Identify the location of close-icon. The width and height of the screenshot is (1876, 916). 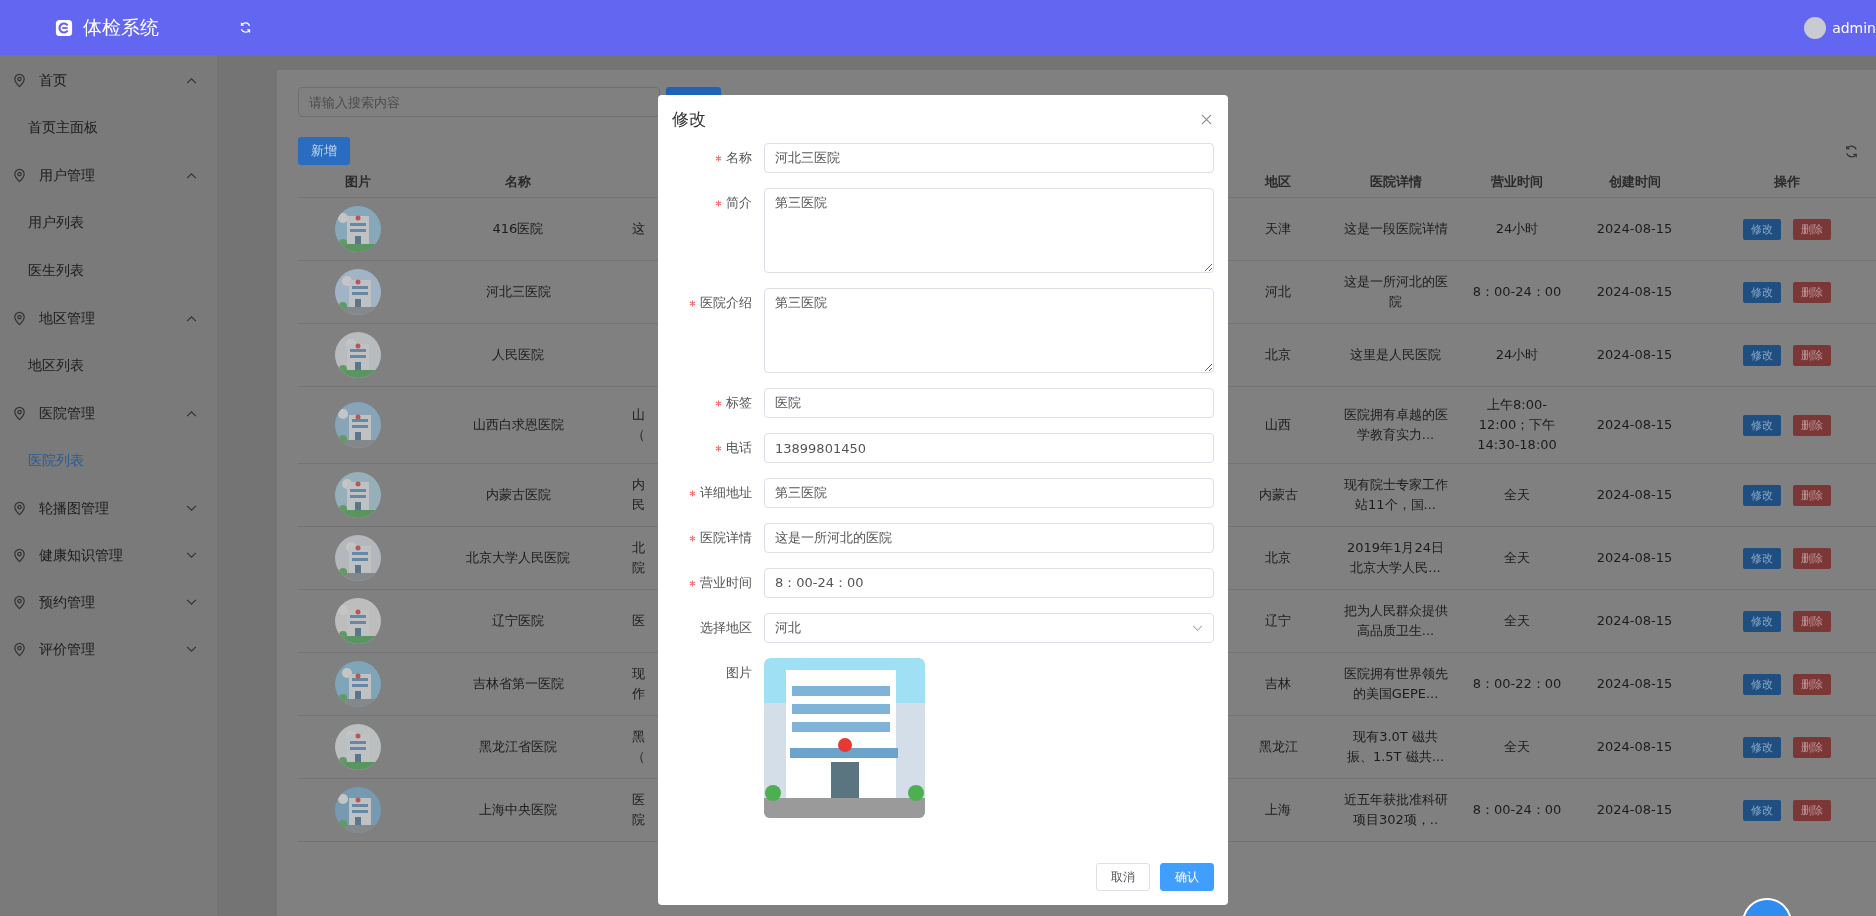
(1206, 119).